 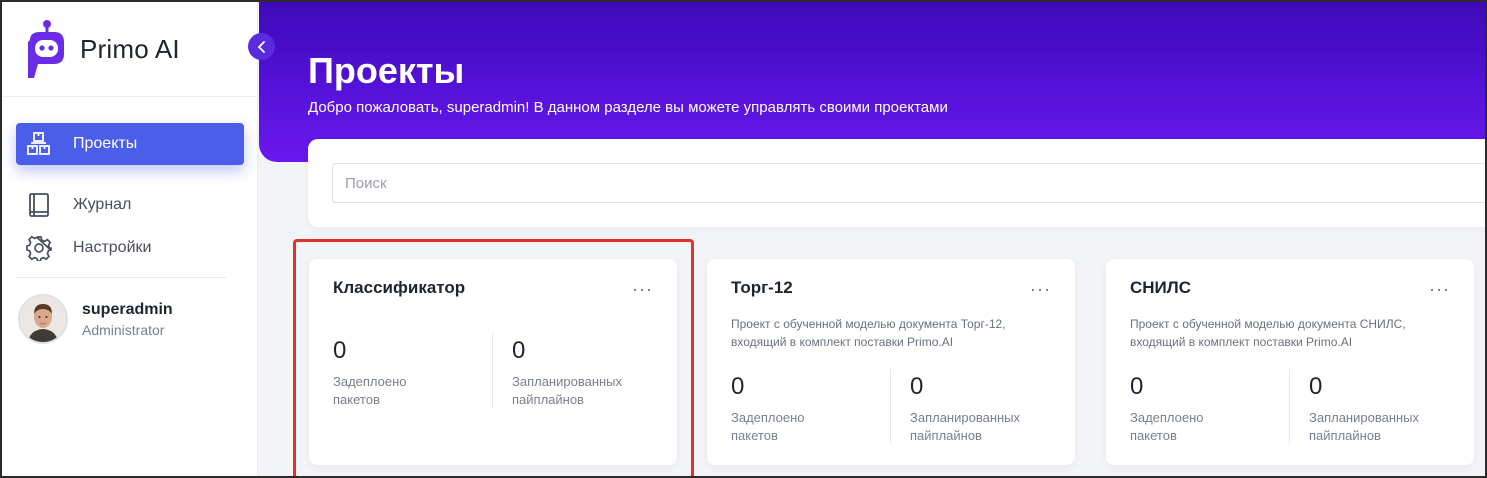 What do you see at coordinates (105, 143) in the screenshot?
I see `sidebar-item-label: Проекты` at bounding box center [105, 143].